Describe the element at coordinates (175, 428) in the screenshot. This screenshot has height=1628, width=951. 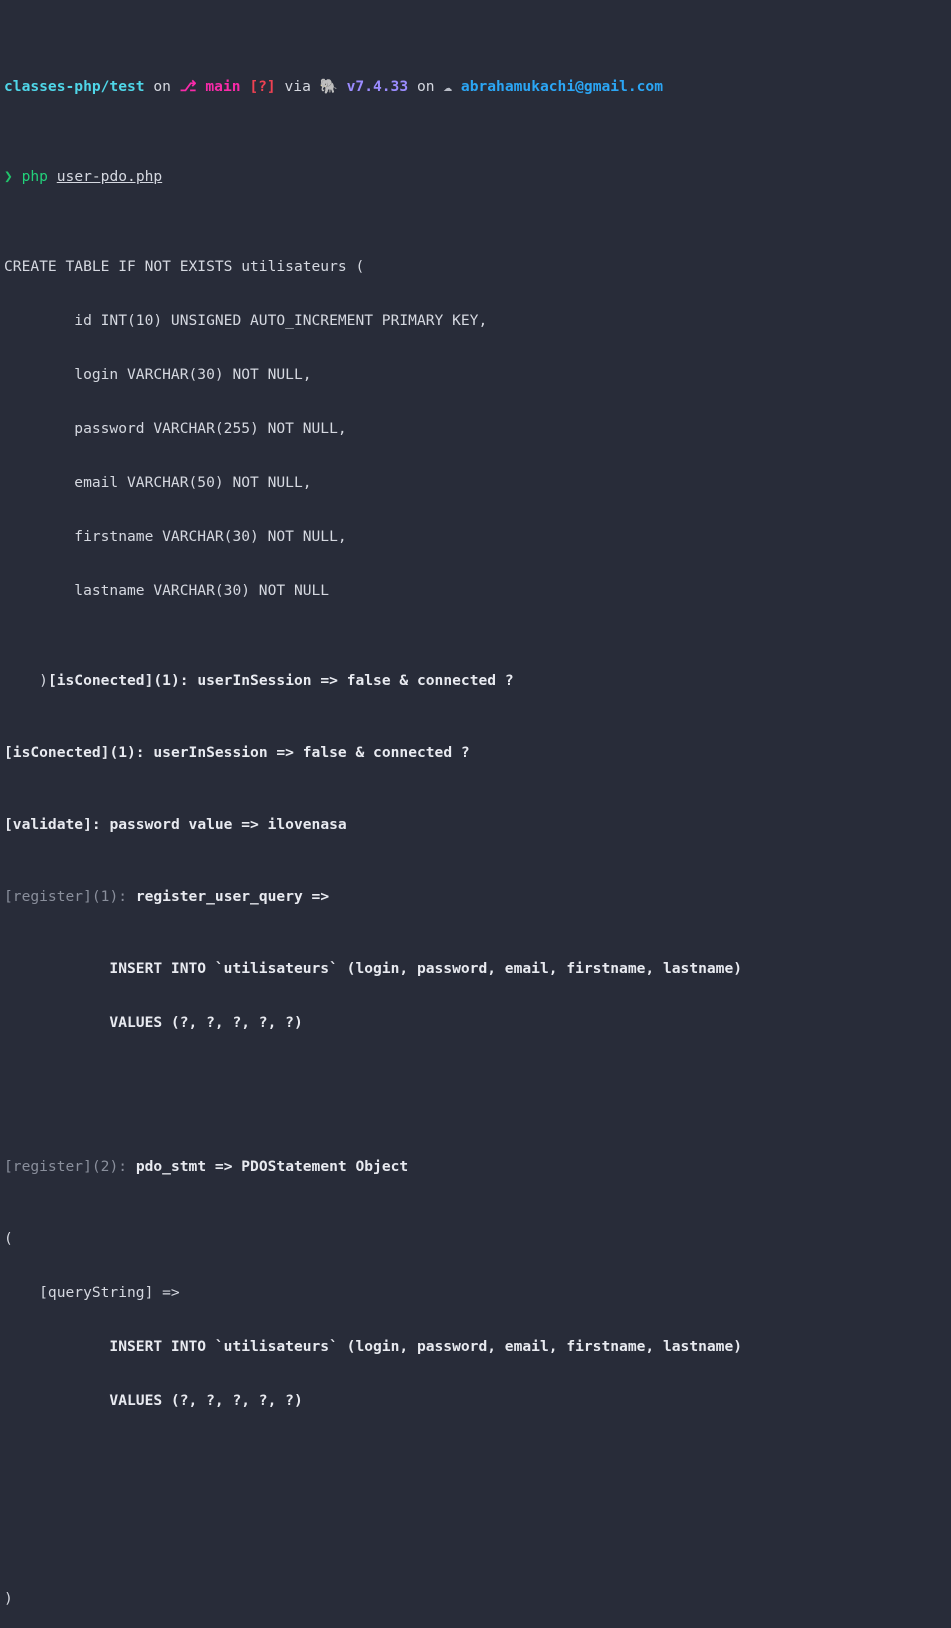
I see `sql-create-line: password VARCHAR(255) NOT NULL,` at that location.